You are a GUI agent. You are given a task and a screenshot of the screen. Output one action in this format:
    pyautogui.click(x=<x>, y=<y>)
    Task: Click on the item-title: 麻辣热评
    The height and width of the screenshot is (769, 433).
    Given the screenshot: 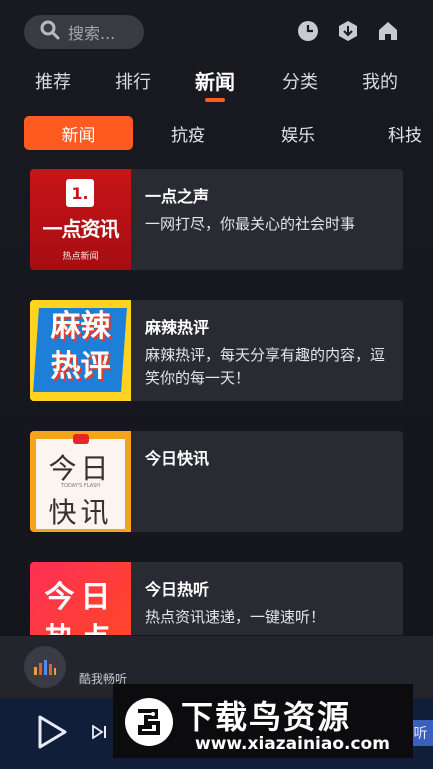 What is the action you would take?
    pyautogui.click(x=177, y=327)
    